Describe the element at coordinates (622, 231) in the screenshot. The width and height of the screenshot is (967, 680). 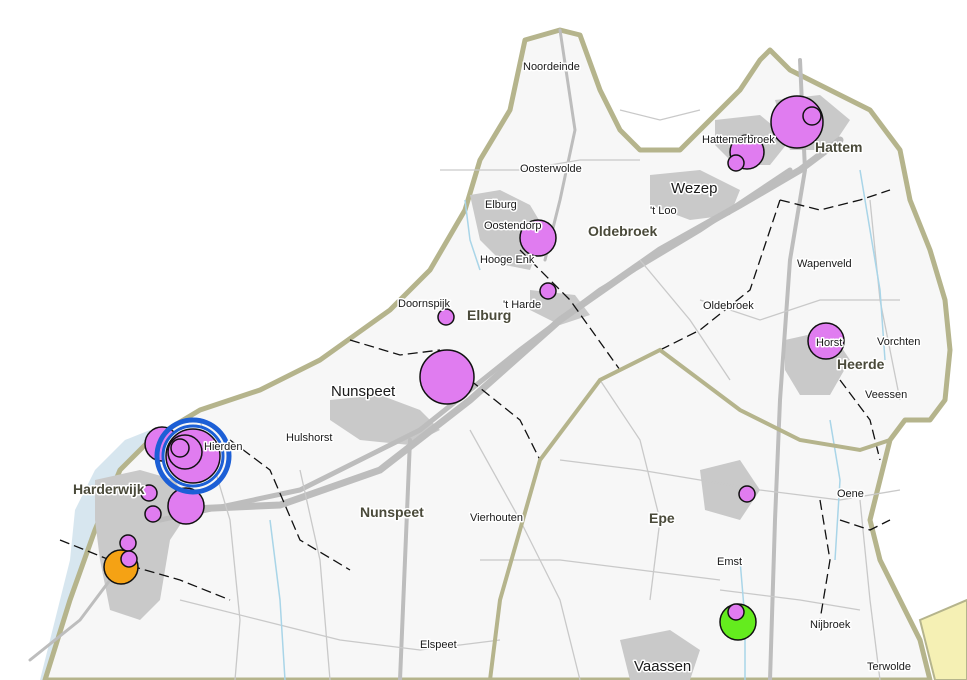
I see `label-muni-oldebroek: Oldebroek` at that location.